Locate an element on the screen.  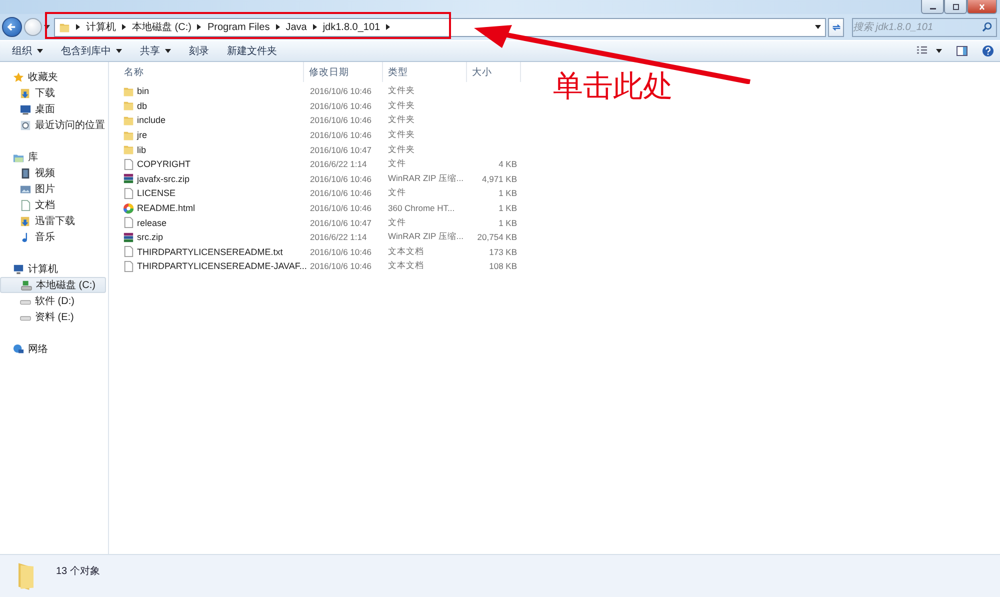
table-cell-text: 108 KB is located at coordinates (503, 266).